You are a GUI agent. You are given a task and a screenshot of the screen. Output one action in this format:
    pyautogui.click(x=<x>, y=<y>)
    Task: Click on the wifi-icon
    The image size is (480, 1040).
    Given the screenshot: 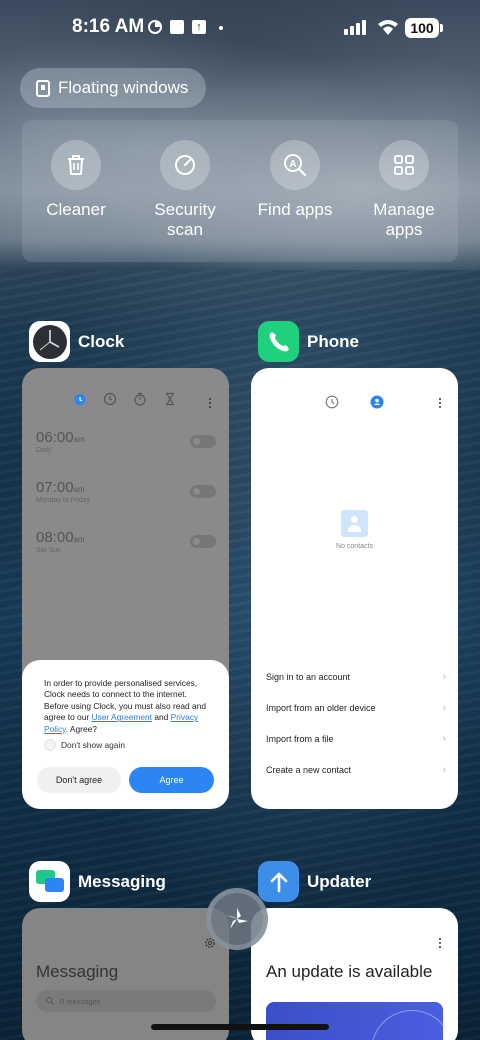 What is the action you would take?
    pyautogui.click(x=388, y=27)
    